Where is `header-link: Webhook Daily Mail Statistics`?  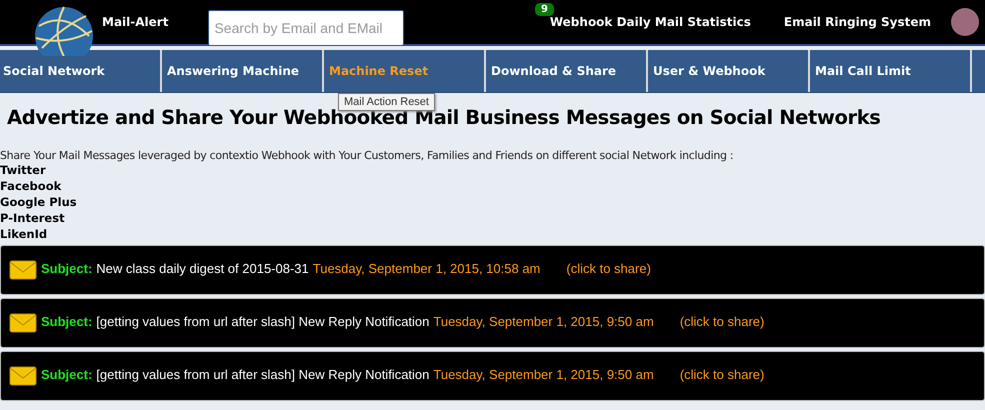 header-link: Webhook Daily Mail Statistics is located at coordinates (650, 22).